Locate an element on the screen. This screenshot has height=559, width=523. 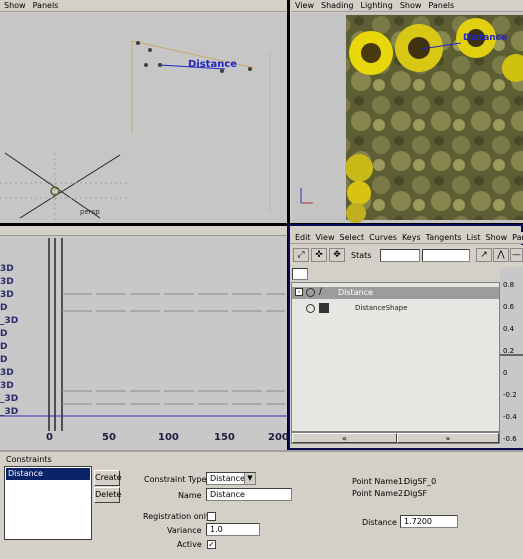
curve-graph-y-tick: 0.8 is located at coordinates (509, 285).